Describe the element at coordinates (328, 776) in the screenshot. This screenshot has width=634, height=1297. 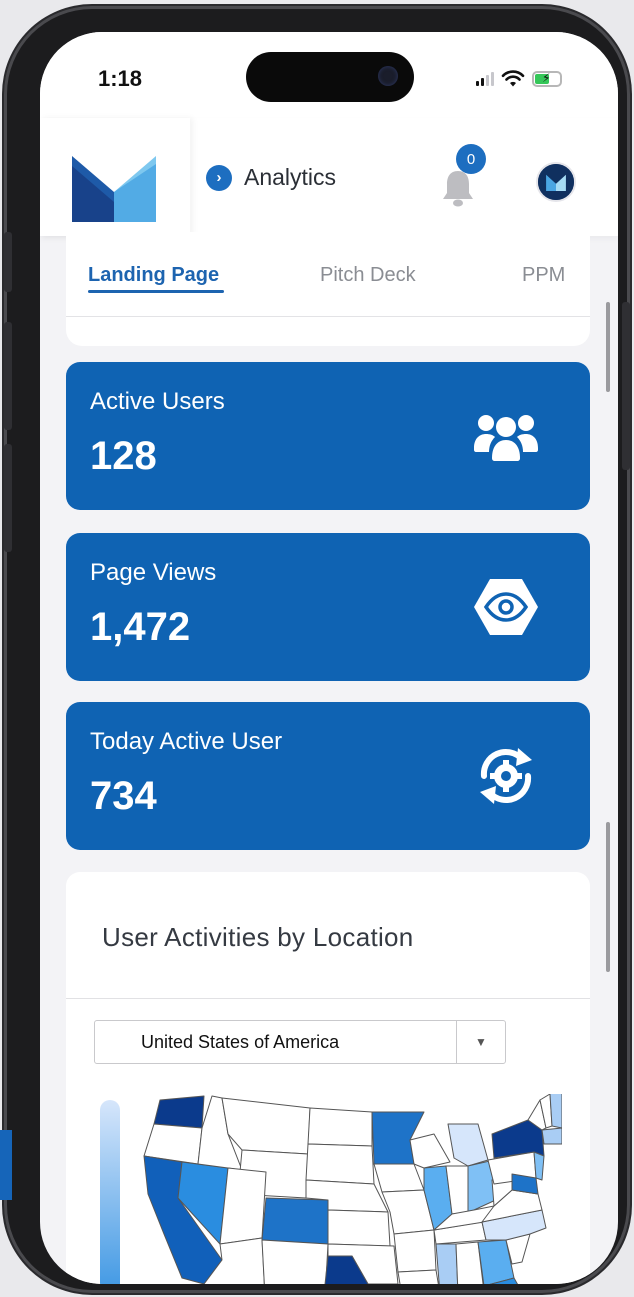
I see `stat-card-today-active-user: Today Active User 734` at that location.